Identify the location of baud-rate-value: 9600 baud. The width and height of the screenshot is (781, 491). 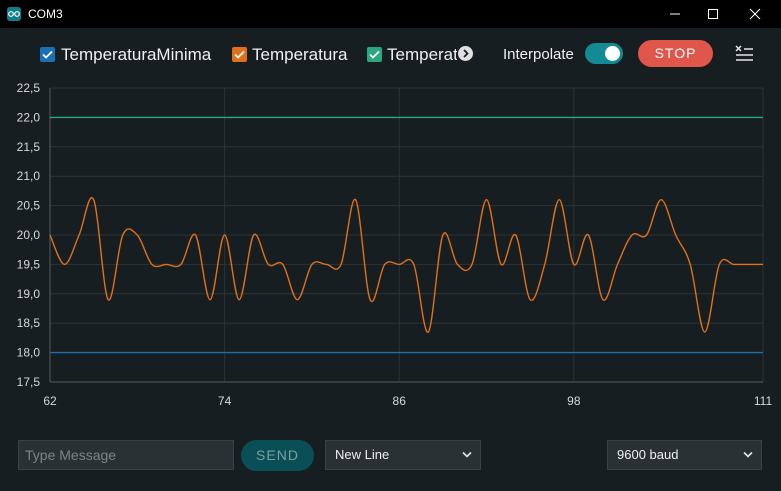
(648, 454).